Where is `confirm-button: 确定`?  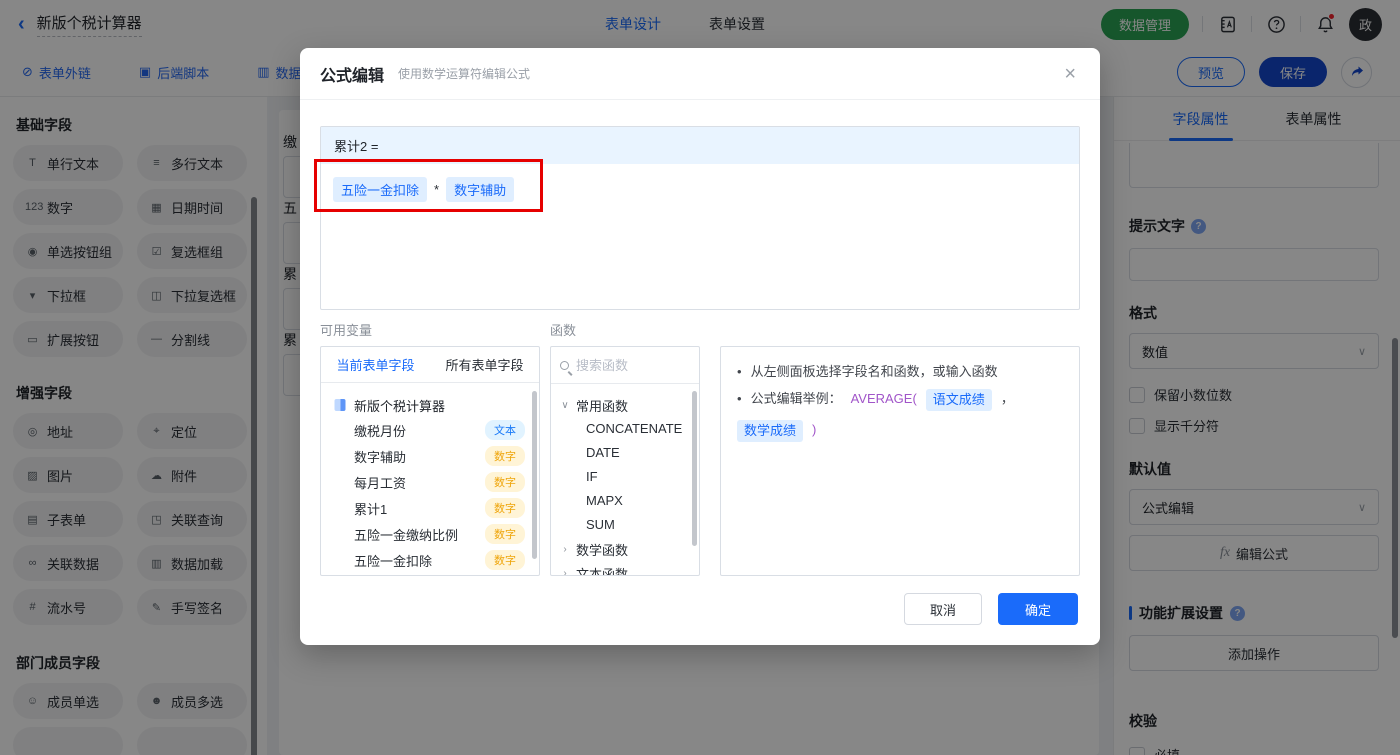 confirm-button: 确定 is located at coordinates (1038, 609).